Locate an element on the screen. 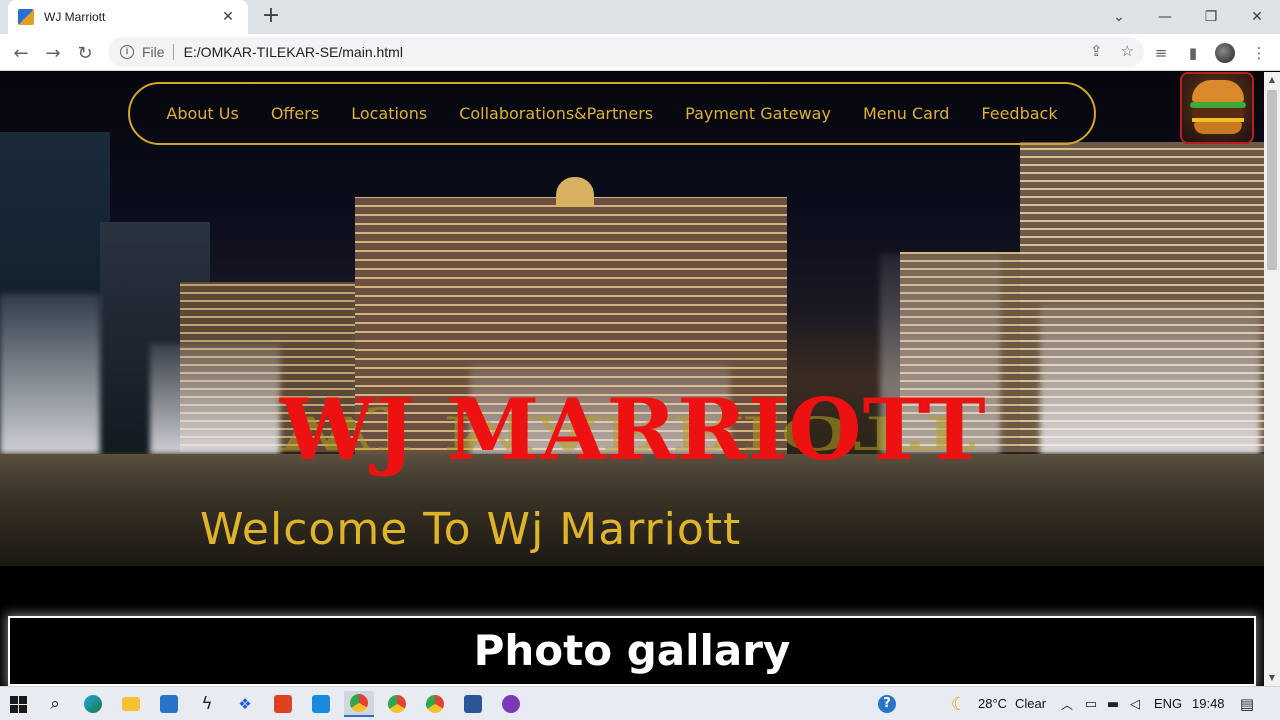 This screenshot has height=720, width=1280. weather-description: Clear is located at coordinates (1030, 703).